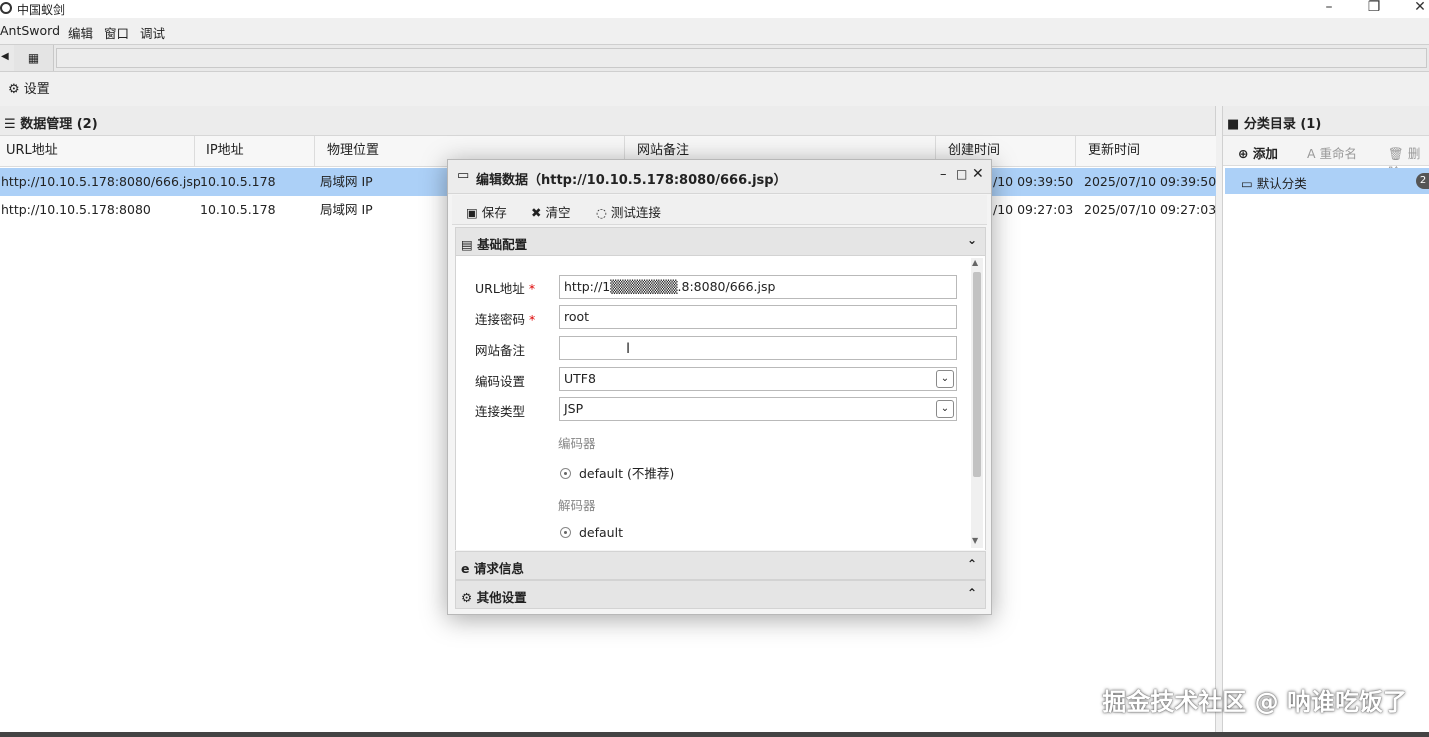 This screenshot has height=737, width=1429. Describe the element at coordinates (758, 379) in the screenshot. I see `encoding-select: UTF8 ⌄` at that location.